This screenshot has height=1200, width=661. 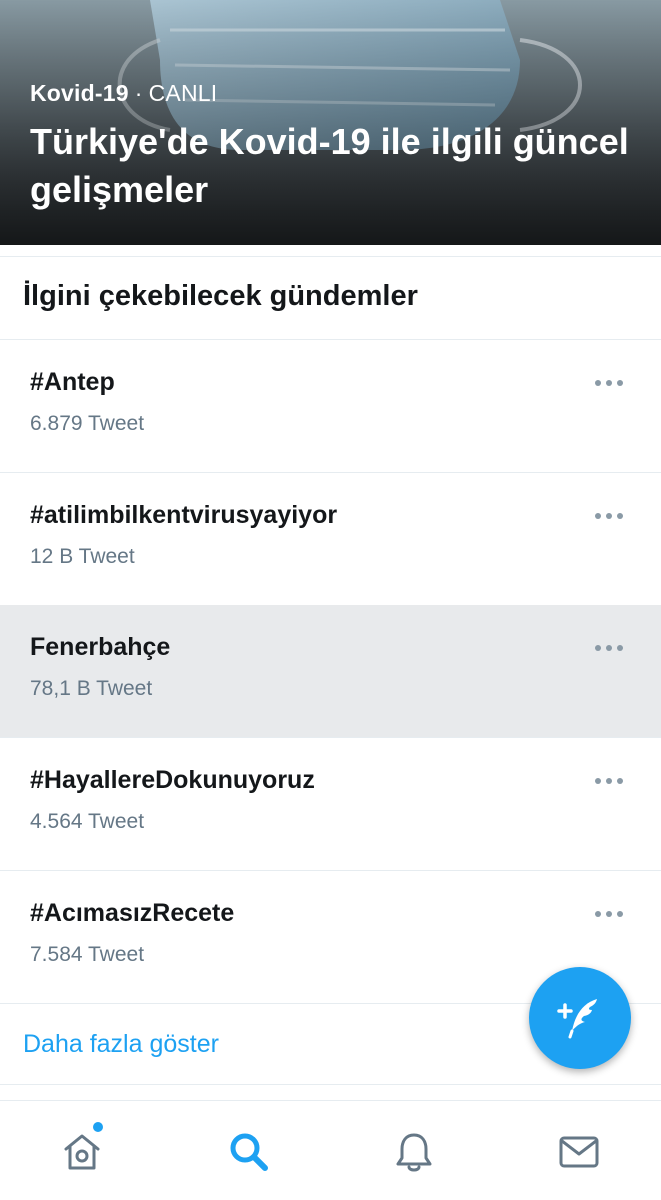 I want to click on search-icon, so click(x=249, y=1152).